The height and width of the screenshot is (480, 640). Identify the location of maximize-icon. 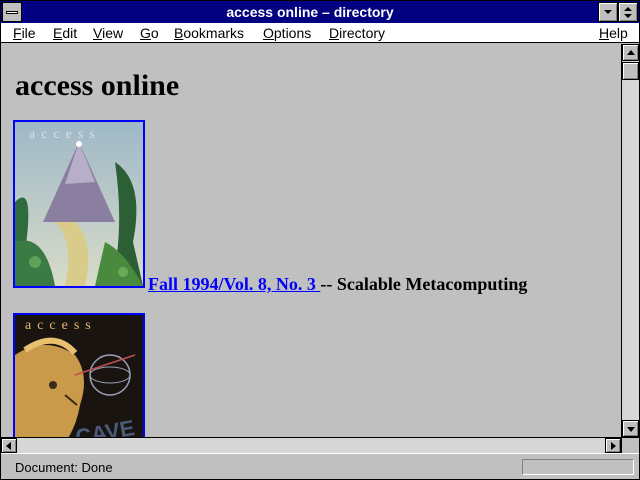
(628, 9).